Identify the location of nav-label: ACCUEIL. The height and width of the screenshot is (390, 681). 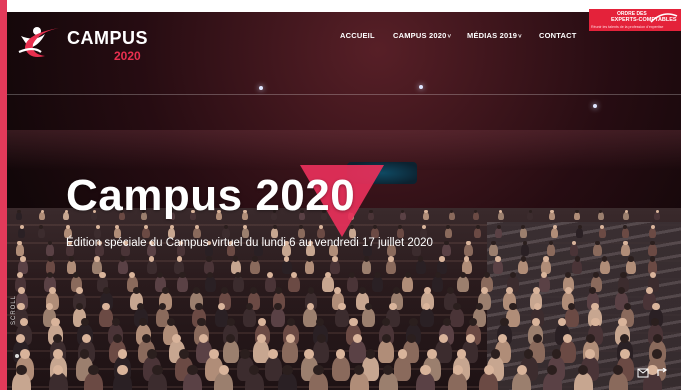
(357, 35).